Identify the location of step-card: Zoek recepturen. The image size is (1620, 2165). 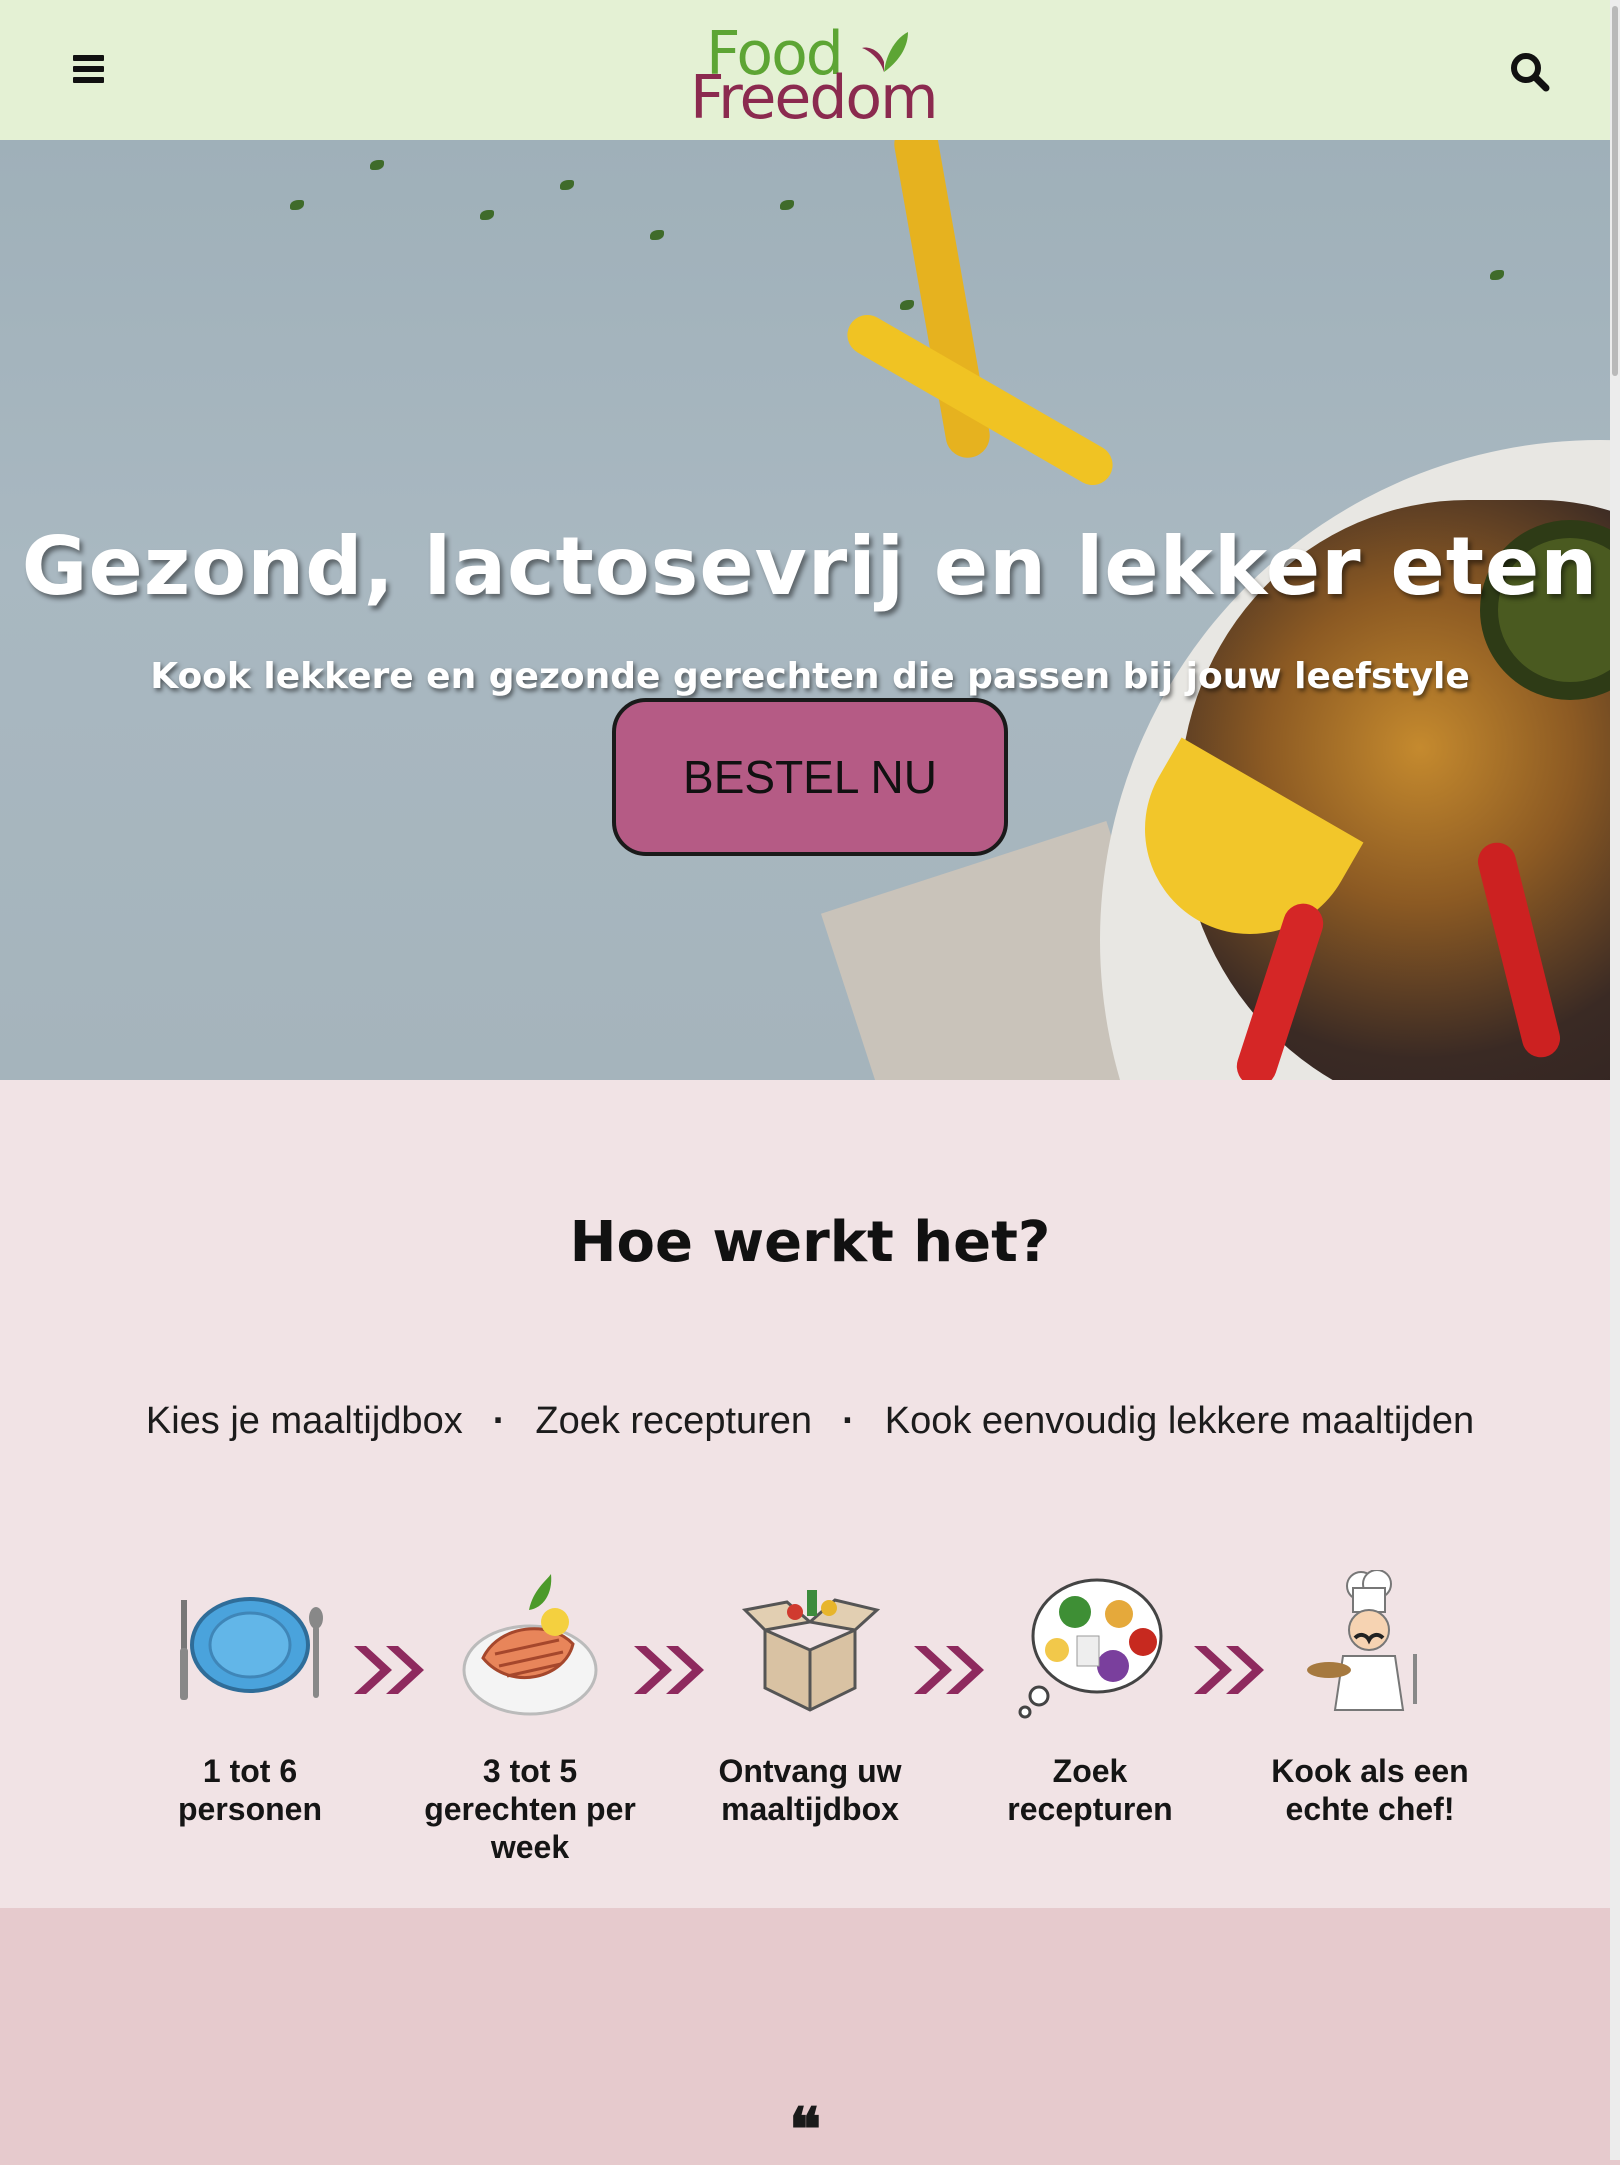
(1090, 1699).